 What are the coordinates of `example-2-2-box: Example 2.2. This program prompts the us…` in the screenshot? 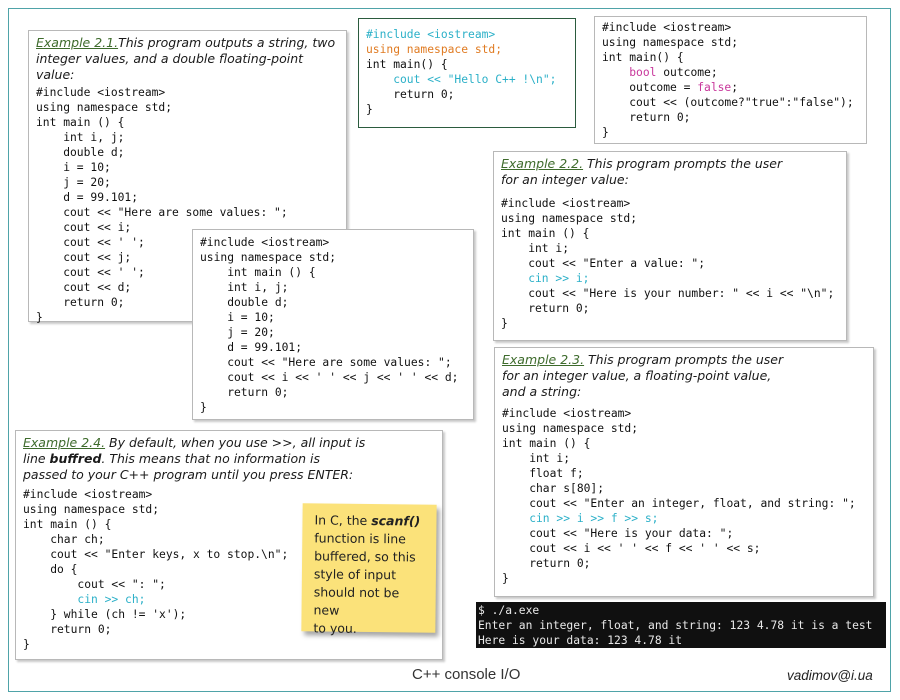 It's located at (670, 246).